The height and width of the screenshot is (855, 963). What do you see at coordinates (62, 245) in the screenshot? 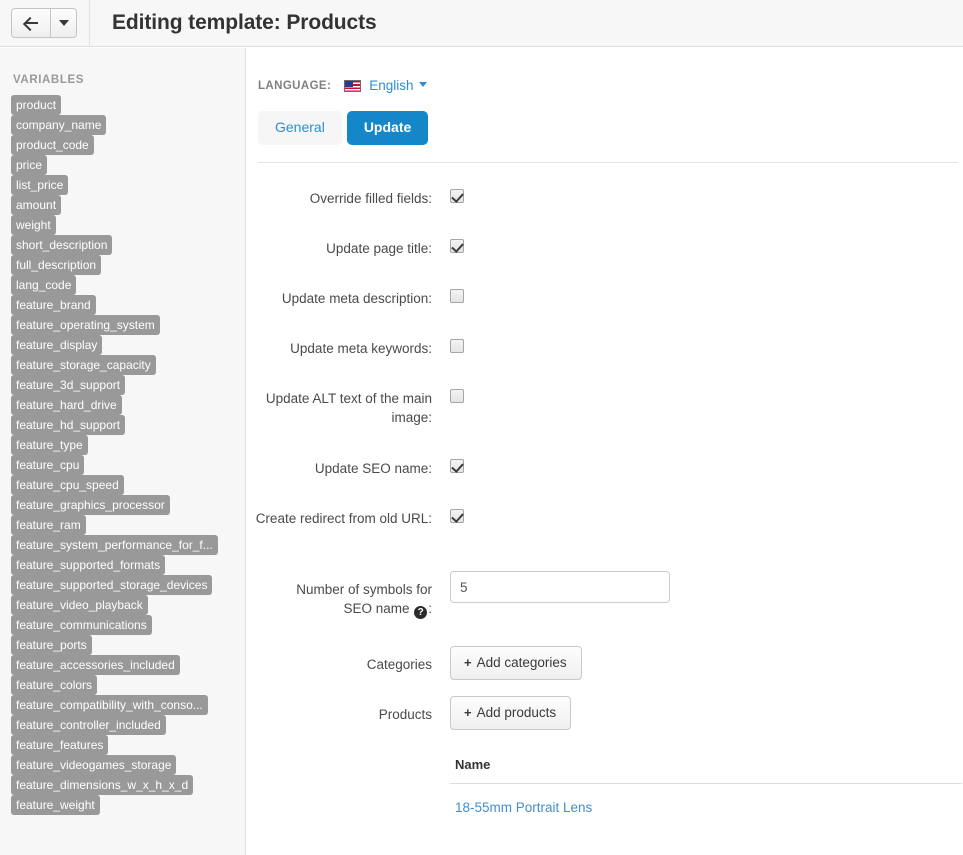
I see `variable-tag: short_description` at bounding box center [62, 245].